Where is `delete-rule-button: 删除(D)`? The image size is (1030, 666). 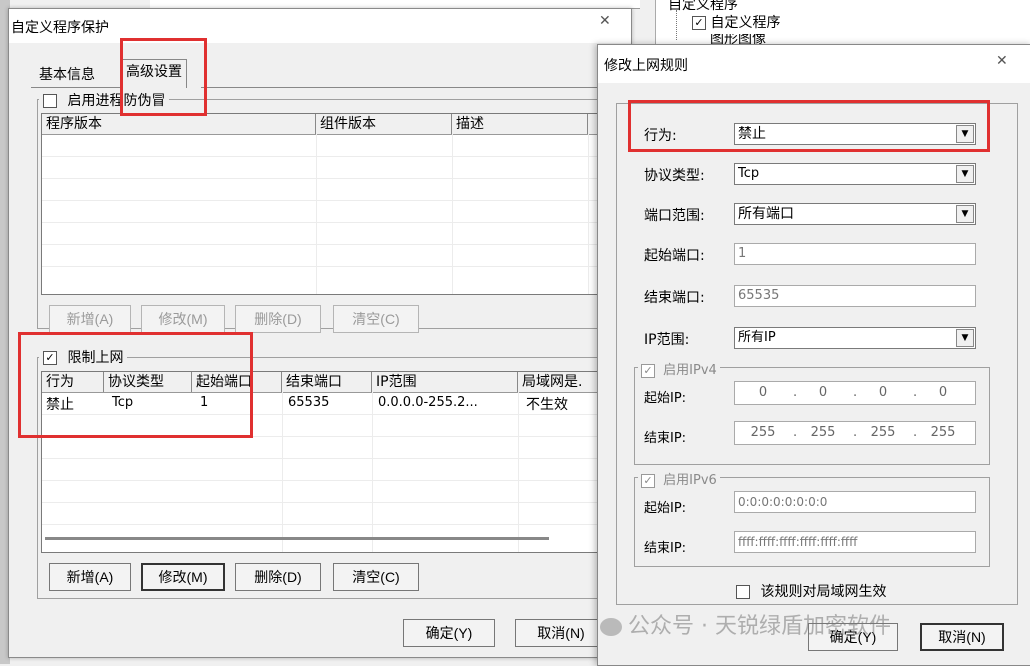 delete-rule-button: 删除(D) is located at coordinates (278, 577).